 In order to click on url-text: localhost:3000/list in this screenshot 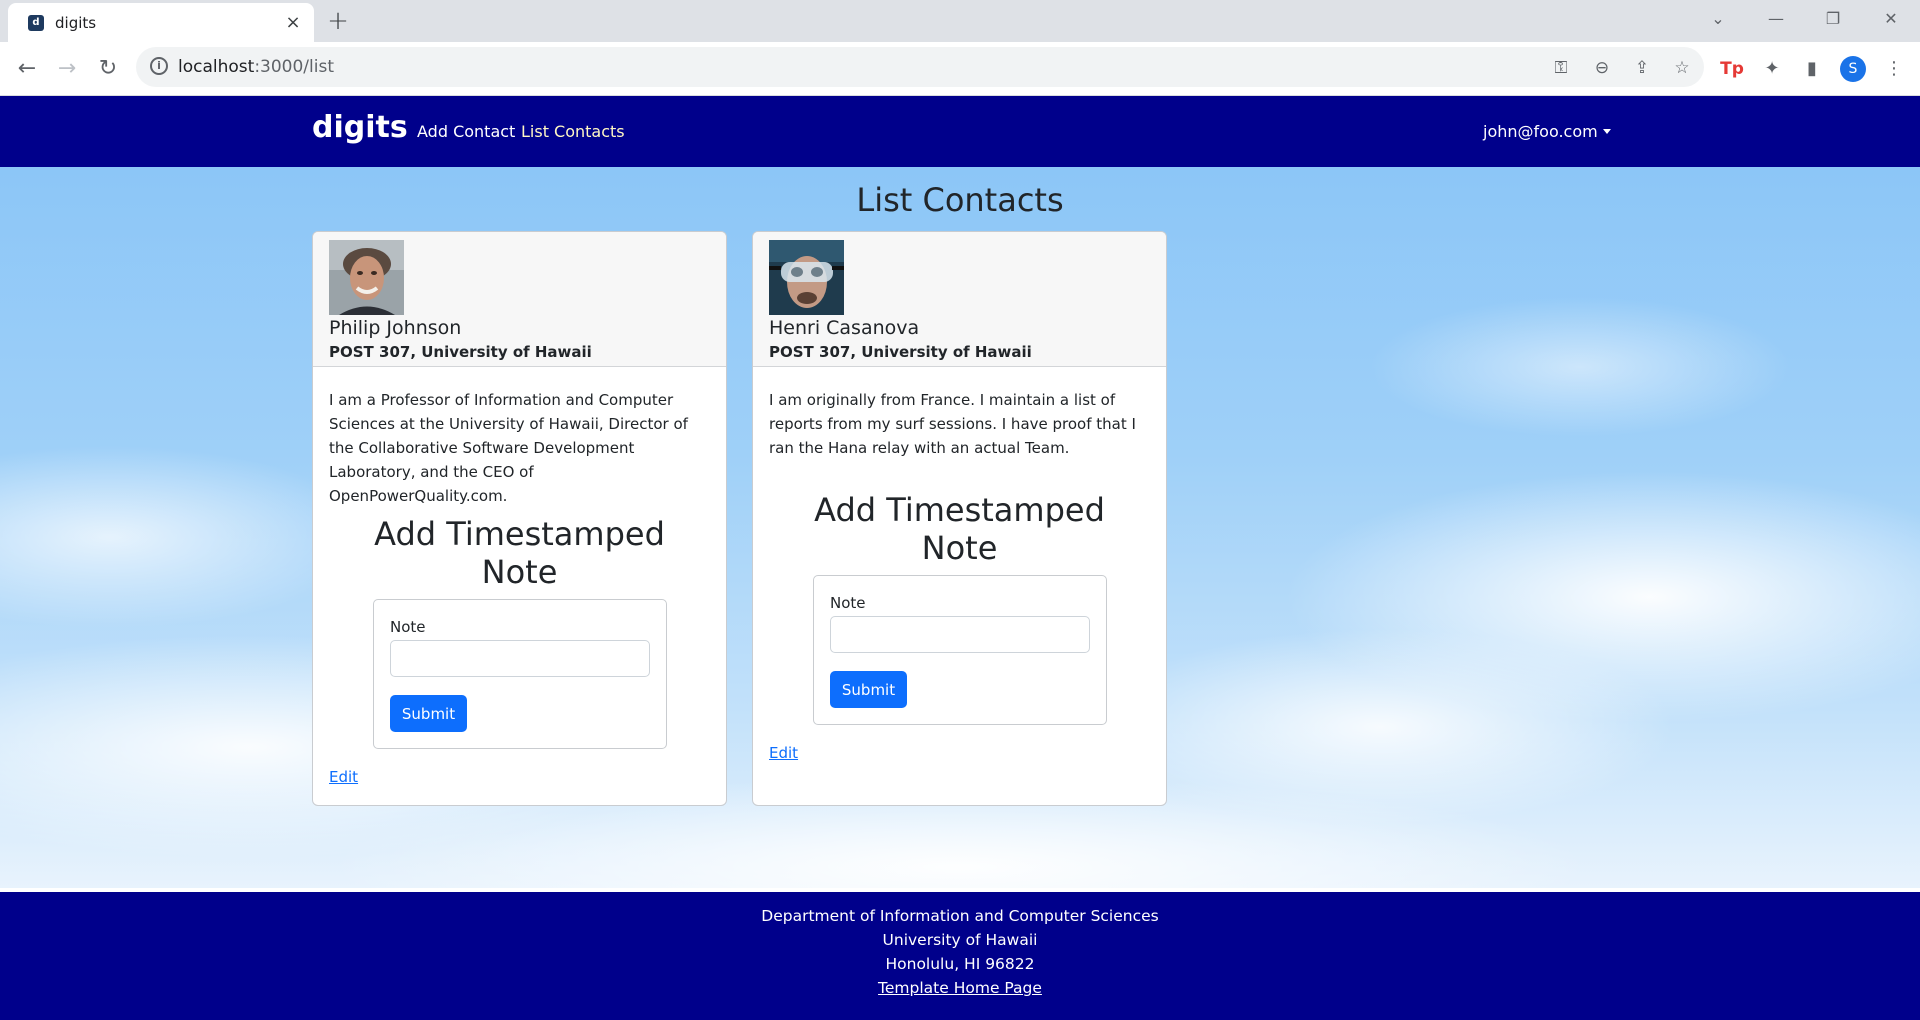, I will do `click(256, 67)`.